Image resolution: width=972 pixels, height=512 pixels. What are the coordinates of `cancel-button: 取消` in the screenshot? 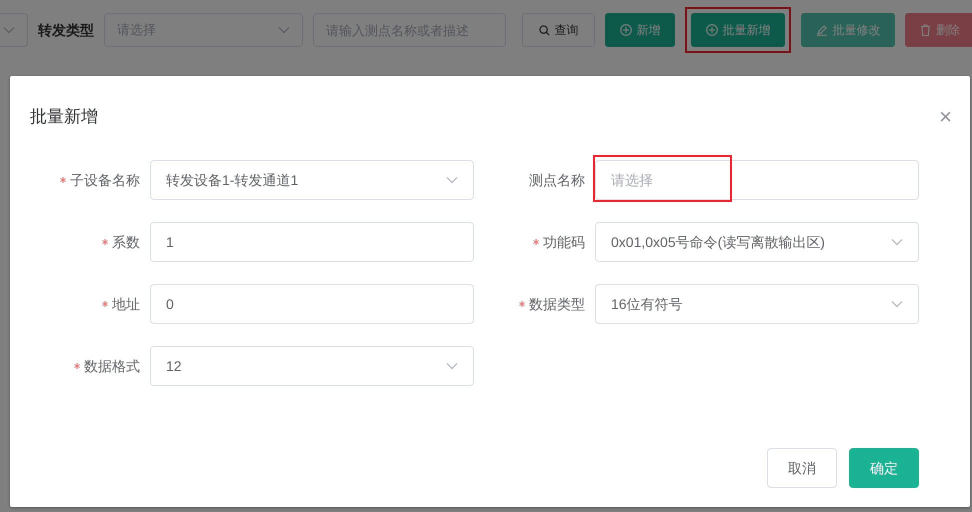 It's located at (802, 468).